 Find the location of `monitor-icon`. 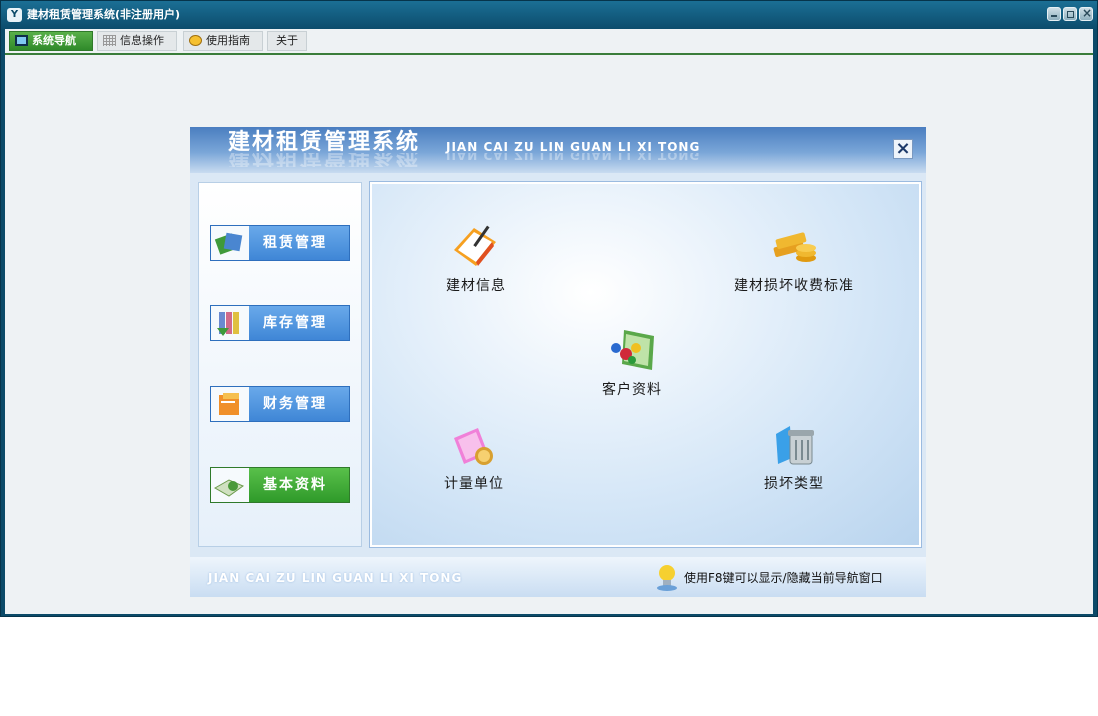

monitor-icon is located at coordinates (21, 40).